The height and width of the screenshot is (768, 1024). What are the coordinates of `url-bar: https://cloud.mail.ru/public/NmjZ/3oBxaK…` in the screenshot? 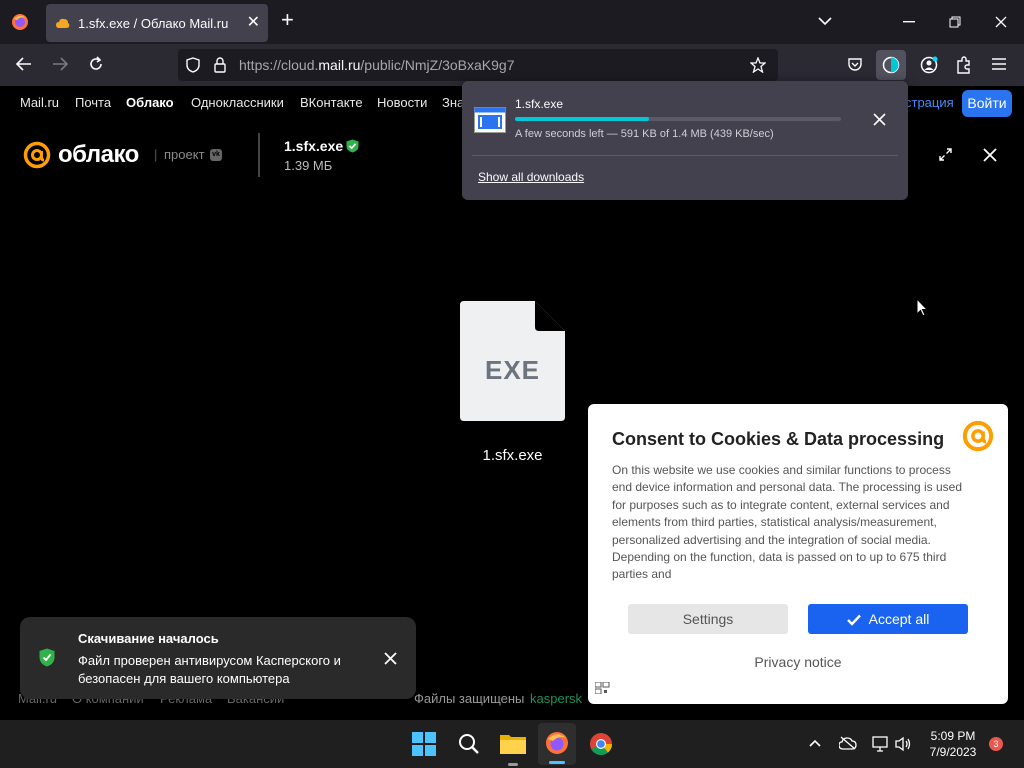 It's located at (478, 65).